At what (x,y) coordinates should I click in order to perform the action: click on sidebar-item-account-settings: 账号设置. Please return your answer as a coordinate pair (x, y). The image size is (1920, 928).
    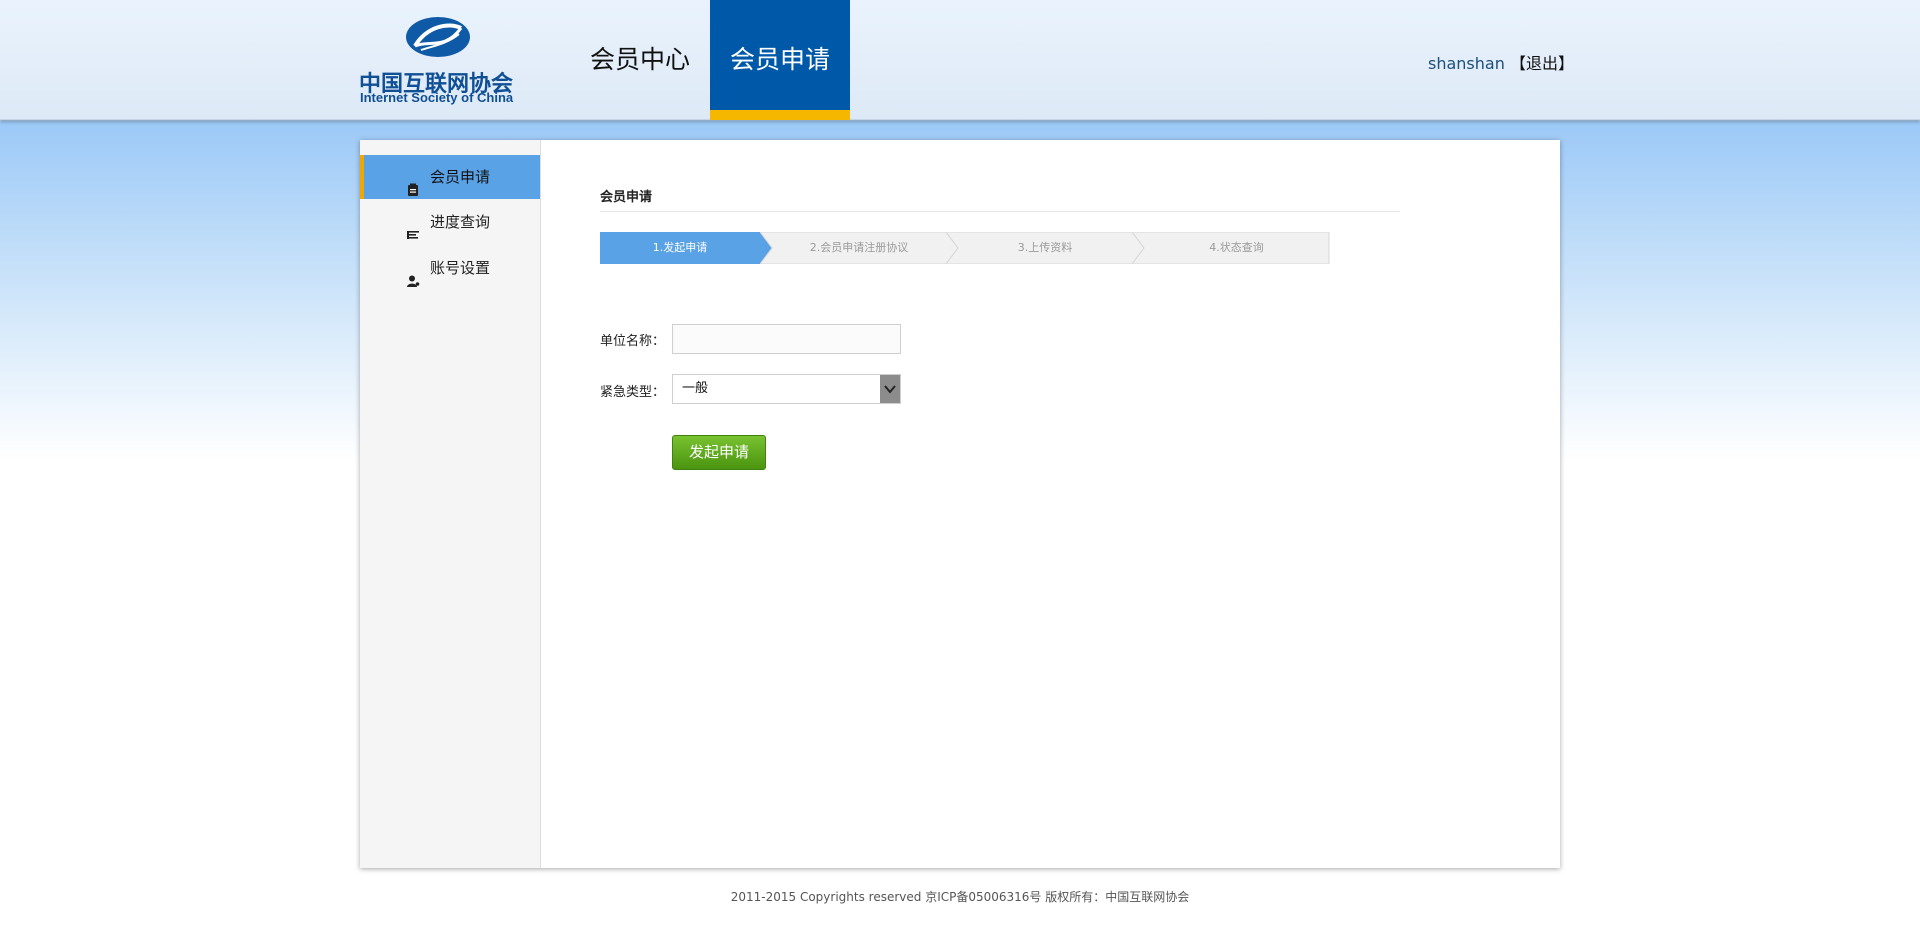
    Looking at the image, I should click on (450, 268).